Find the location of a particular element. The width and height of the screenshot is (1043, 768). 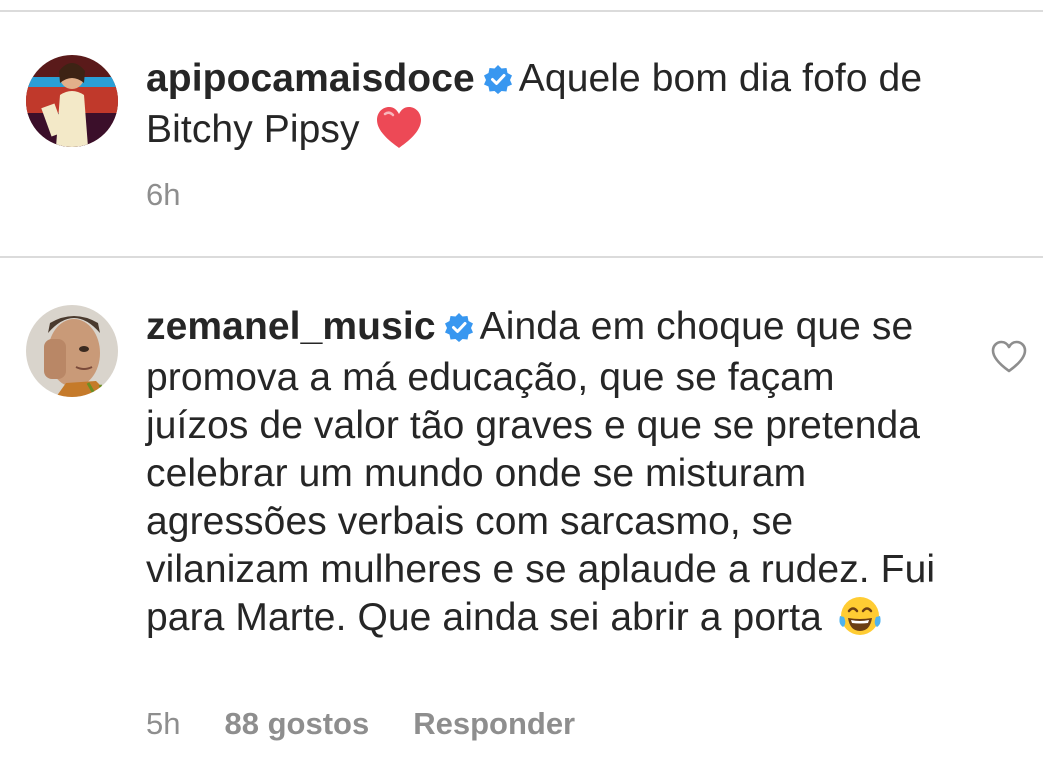

comment-divider is located at coordinates (521, 257).